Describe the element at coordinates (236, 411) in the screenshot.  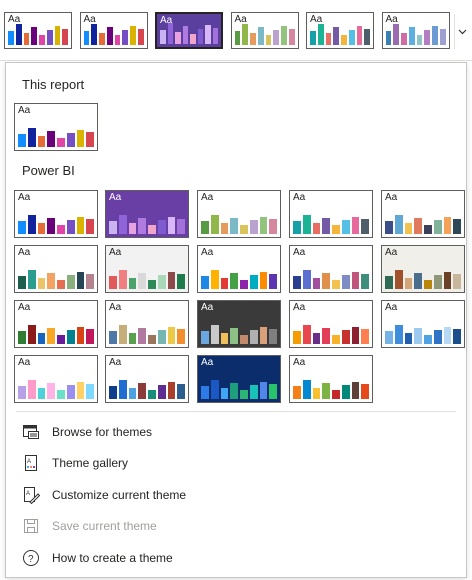
I see `divider` at that location.